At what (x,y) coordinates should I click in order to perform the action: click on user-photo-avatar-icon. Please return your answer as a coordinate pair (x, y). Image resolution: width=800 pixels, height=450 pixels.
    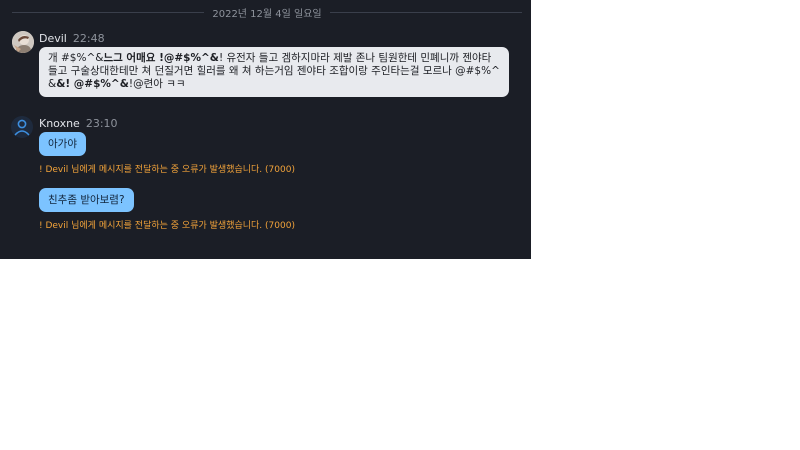
    Looking at the image, I should click on (23, 42).